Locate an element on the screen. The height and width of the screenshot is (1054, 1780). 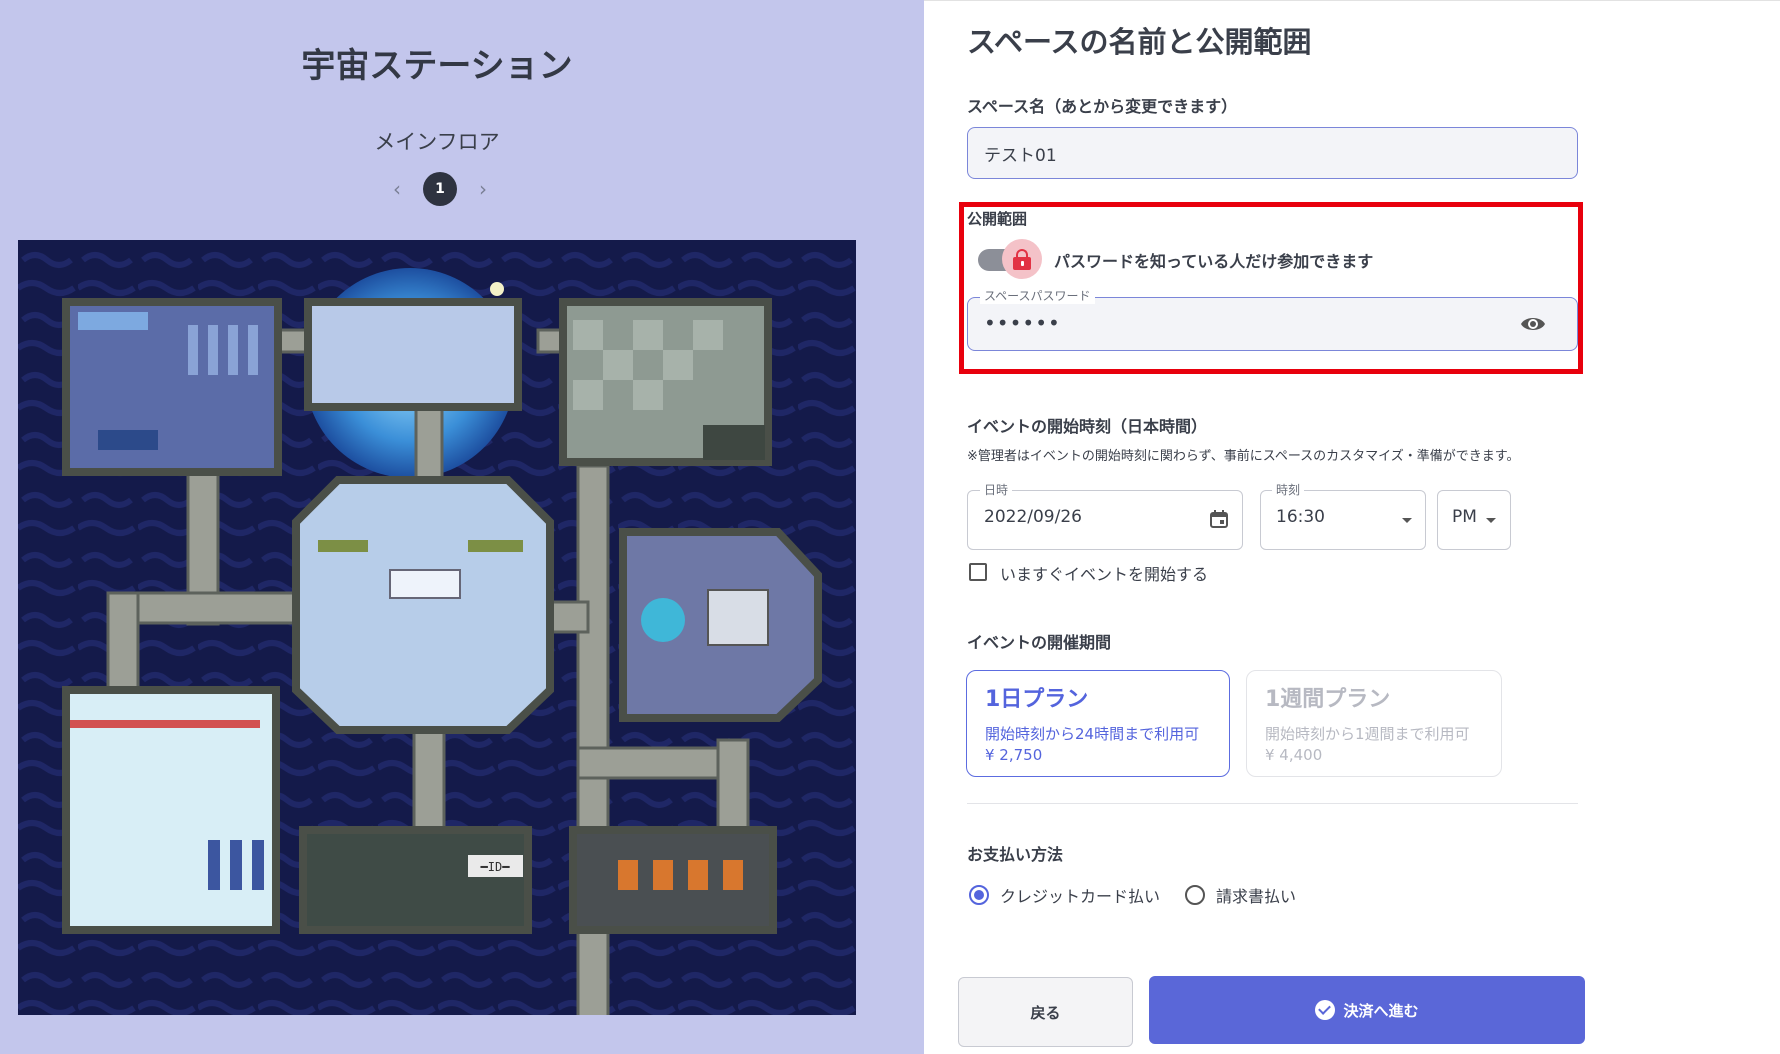
next-floor-button: › is located at coordinates (483, 189).